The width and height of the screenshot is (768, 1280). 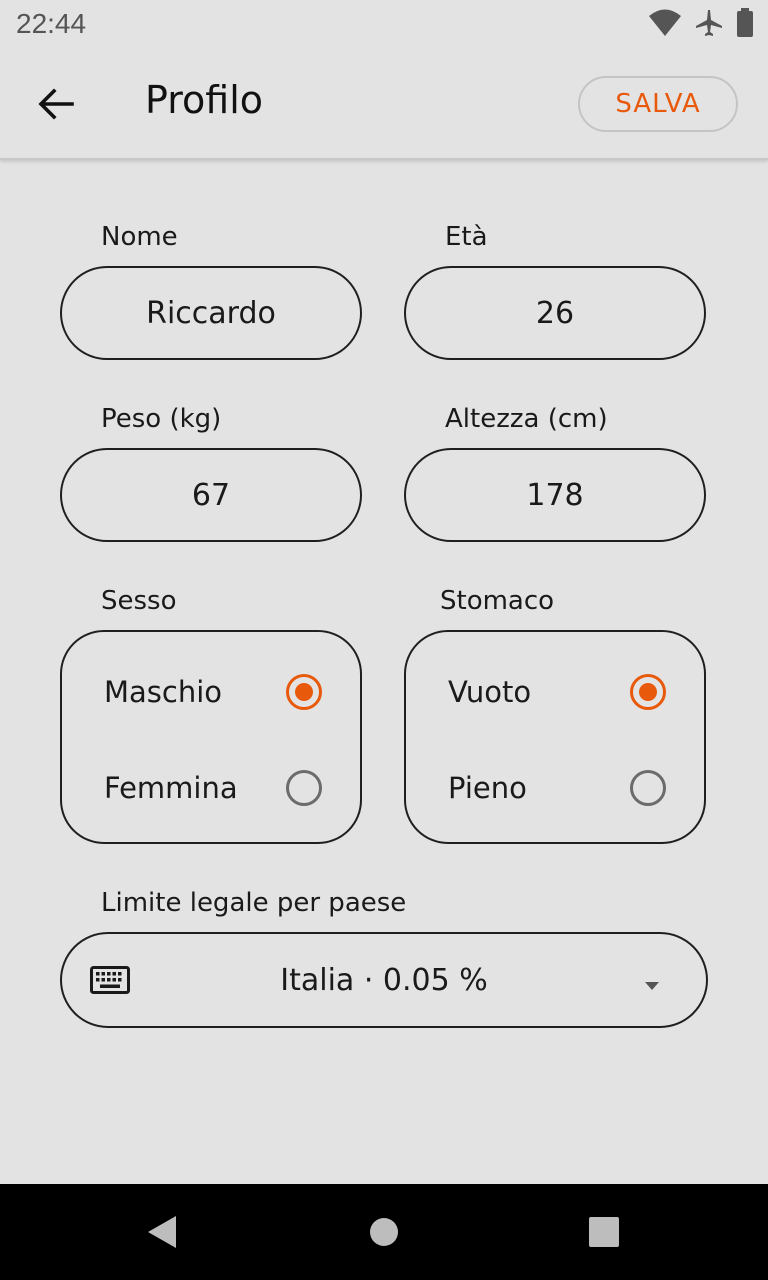 What do you see at coordinates (745, 23) in the screenshot?
I see `battery-icon` at bounding box center [745, 23].